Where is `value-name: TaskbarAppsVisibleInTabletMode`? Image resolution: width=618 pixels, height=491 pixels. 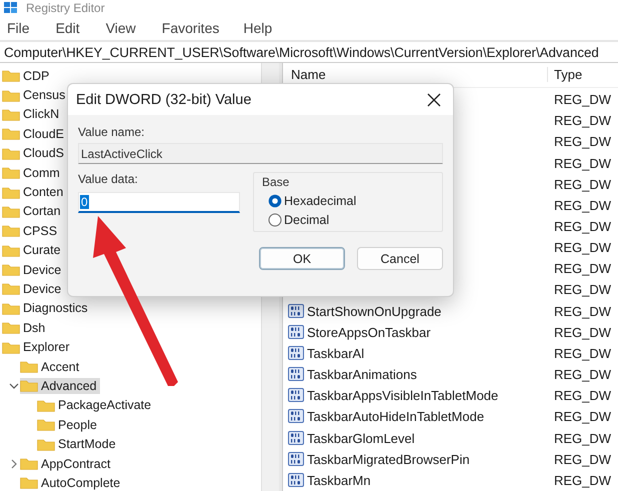
value-name: TaskbarAppsVisibleInTabletMode is located at coordinates (402, 396).